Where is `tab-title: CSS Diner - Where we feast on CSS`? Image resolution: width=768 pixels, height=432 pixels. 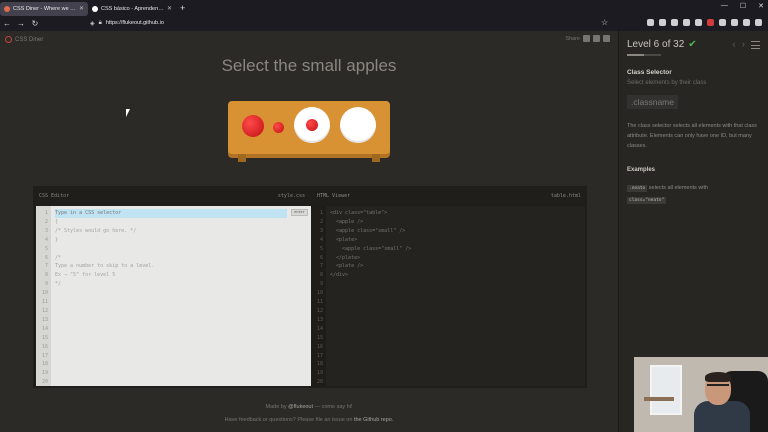 tab-title: CSS Diner - Where we feast on CSS is located at coordinates (44, 8).